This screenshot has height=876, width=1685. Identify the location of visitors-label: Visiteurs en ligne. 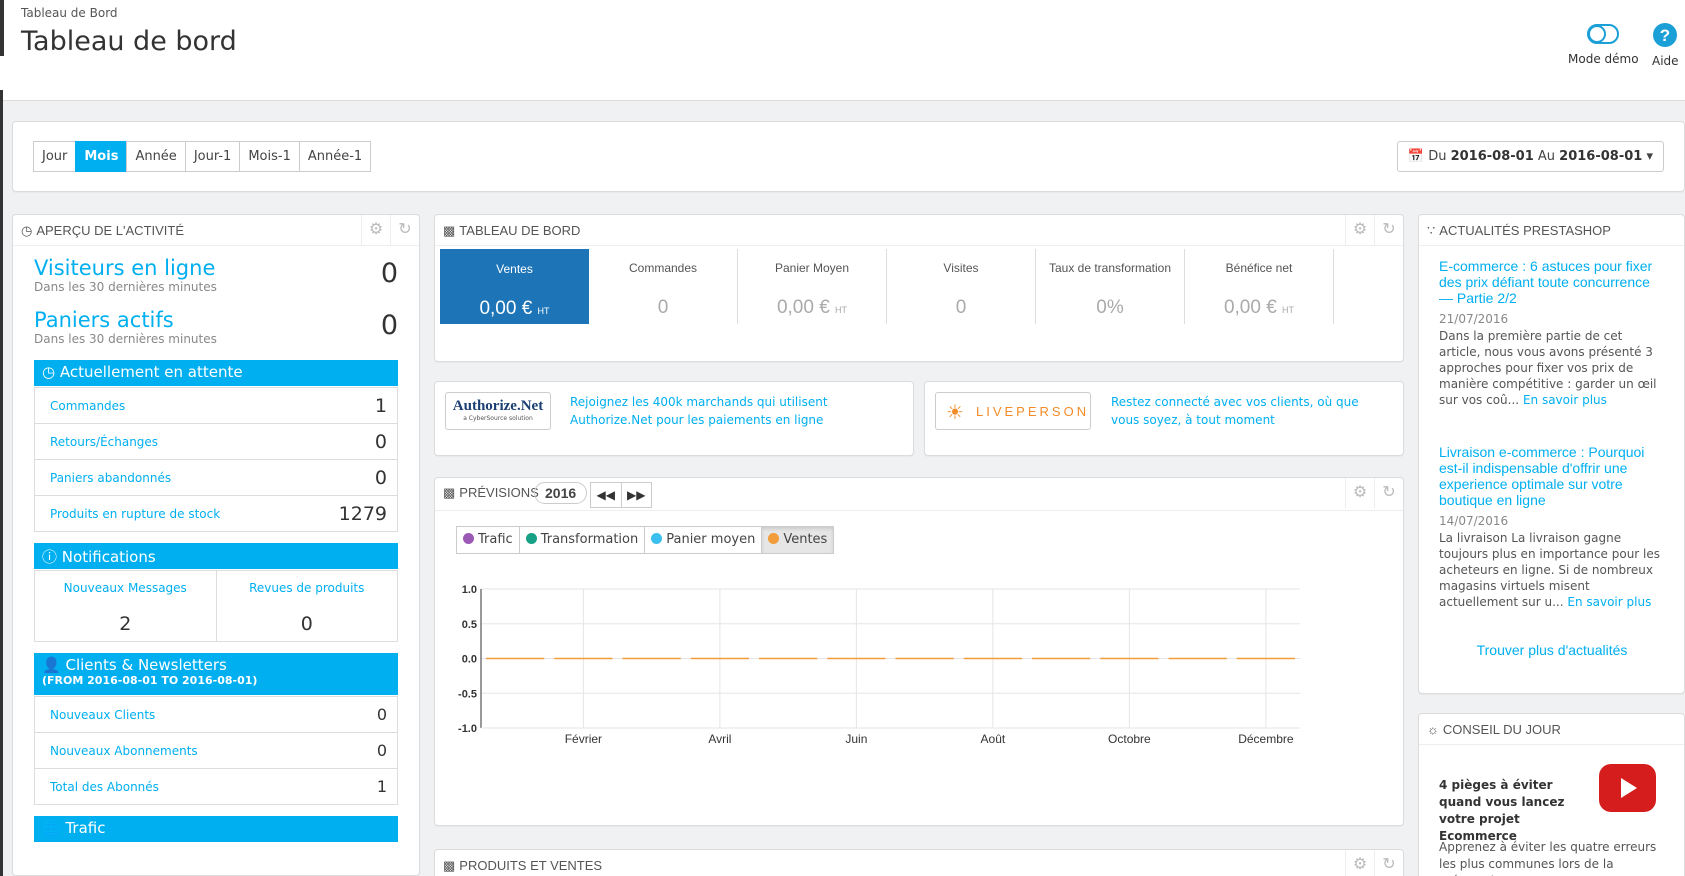
(216, 268).